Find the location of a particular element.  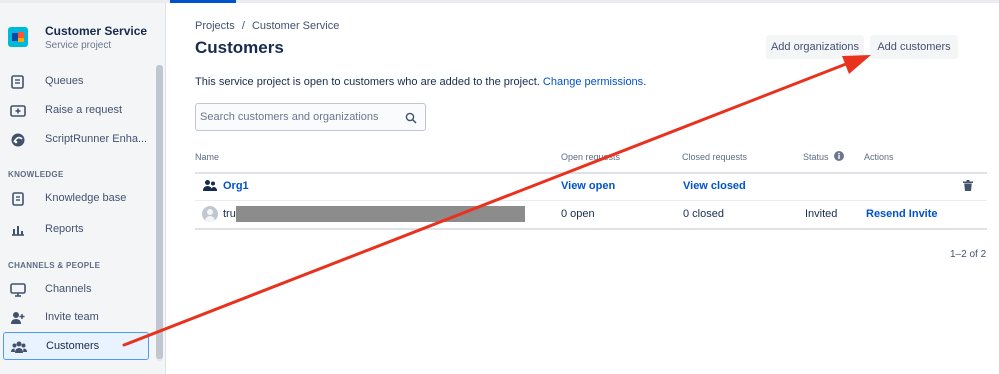

channels-icon is located at coordinates (18, 290).